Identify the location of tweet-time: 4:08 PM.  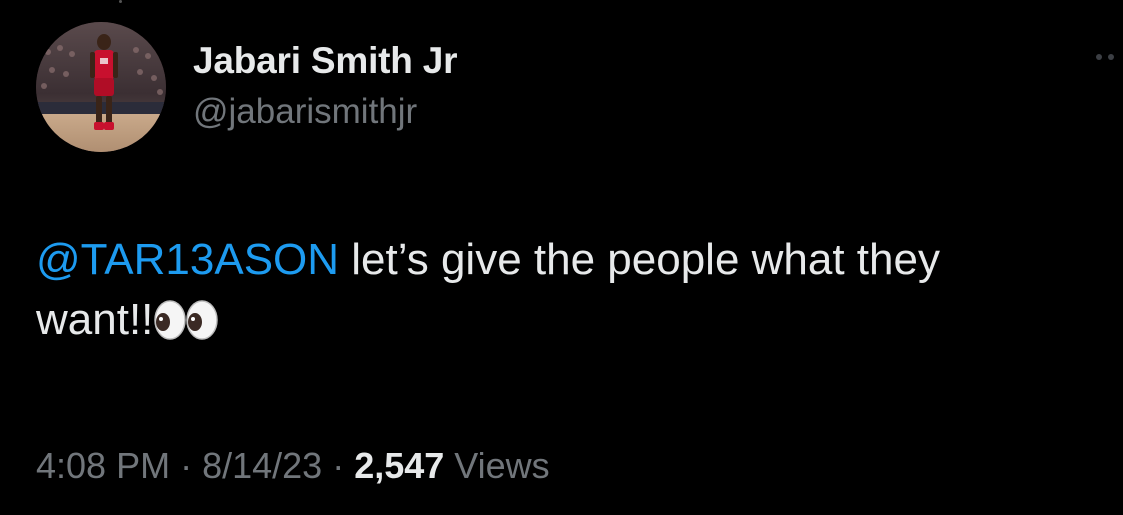
(103, 465).